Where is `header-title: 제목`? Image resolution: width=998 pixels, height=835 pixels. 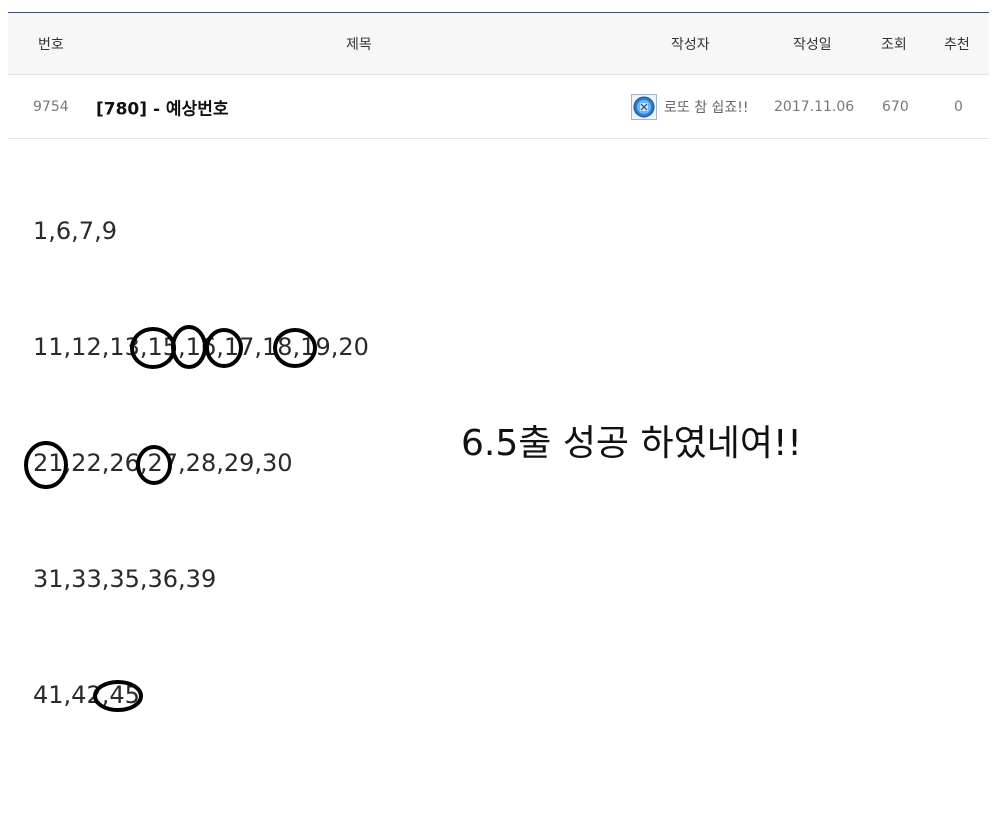 header-title: 제목 is located at coordinates (359, 44).